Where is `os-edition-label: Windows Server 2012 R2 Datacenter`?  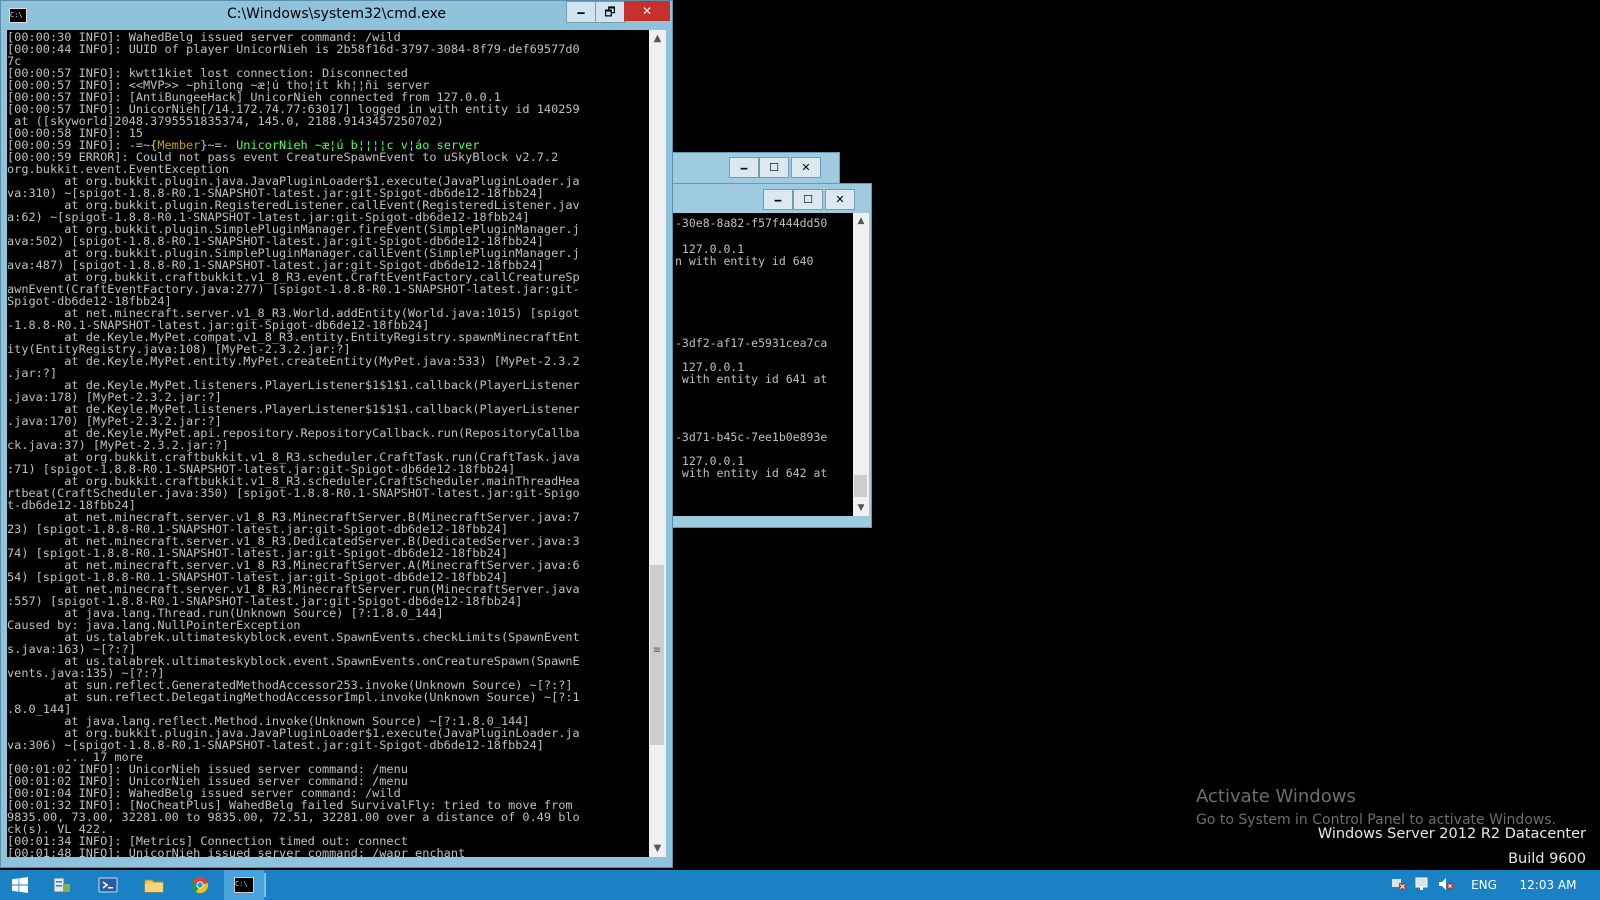 os-edition-label: Windows Server 2012 R2 Datacenter is located at coordinates (1451, 834).